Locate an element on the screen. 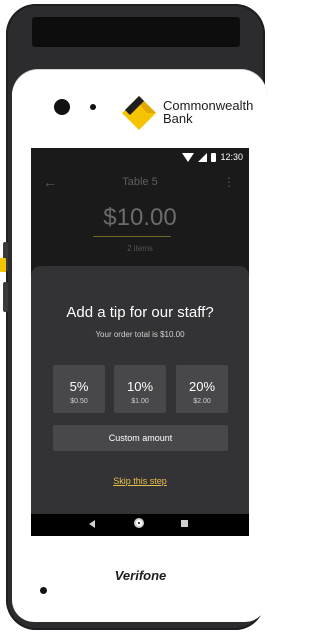 This screenshot has width=320, height=633. yellow-side-tab is located at coordinates (3, 265).